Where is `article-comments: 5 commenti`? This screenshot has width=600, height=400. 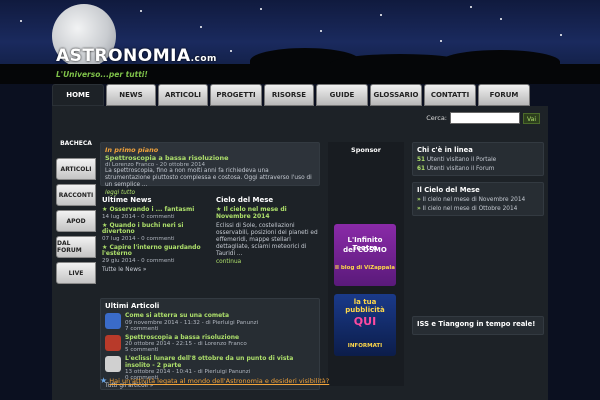 article-comments: 5 commenti is located at coordinates (142, 350).